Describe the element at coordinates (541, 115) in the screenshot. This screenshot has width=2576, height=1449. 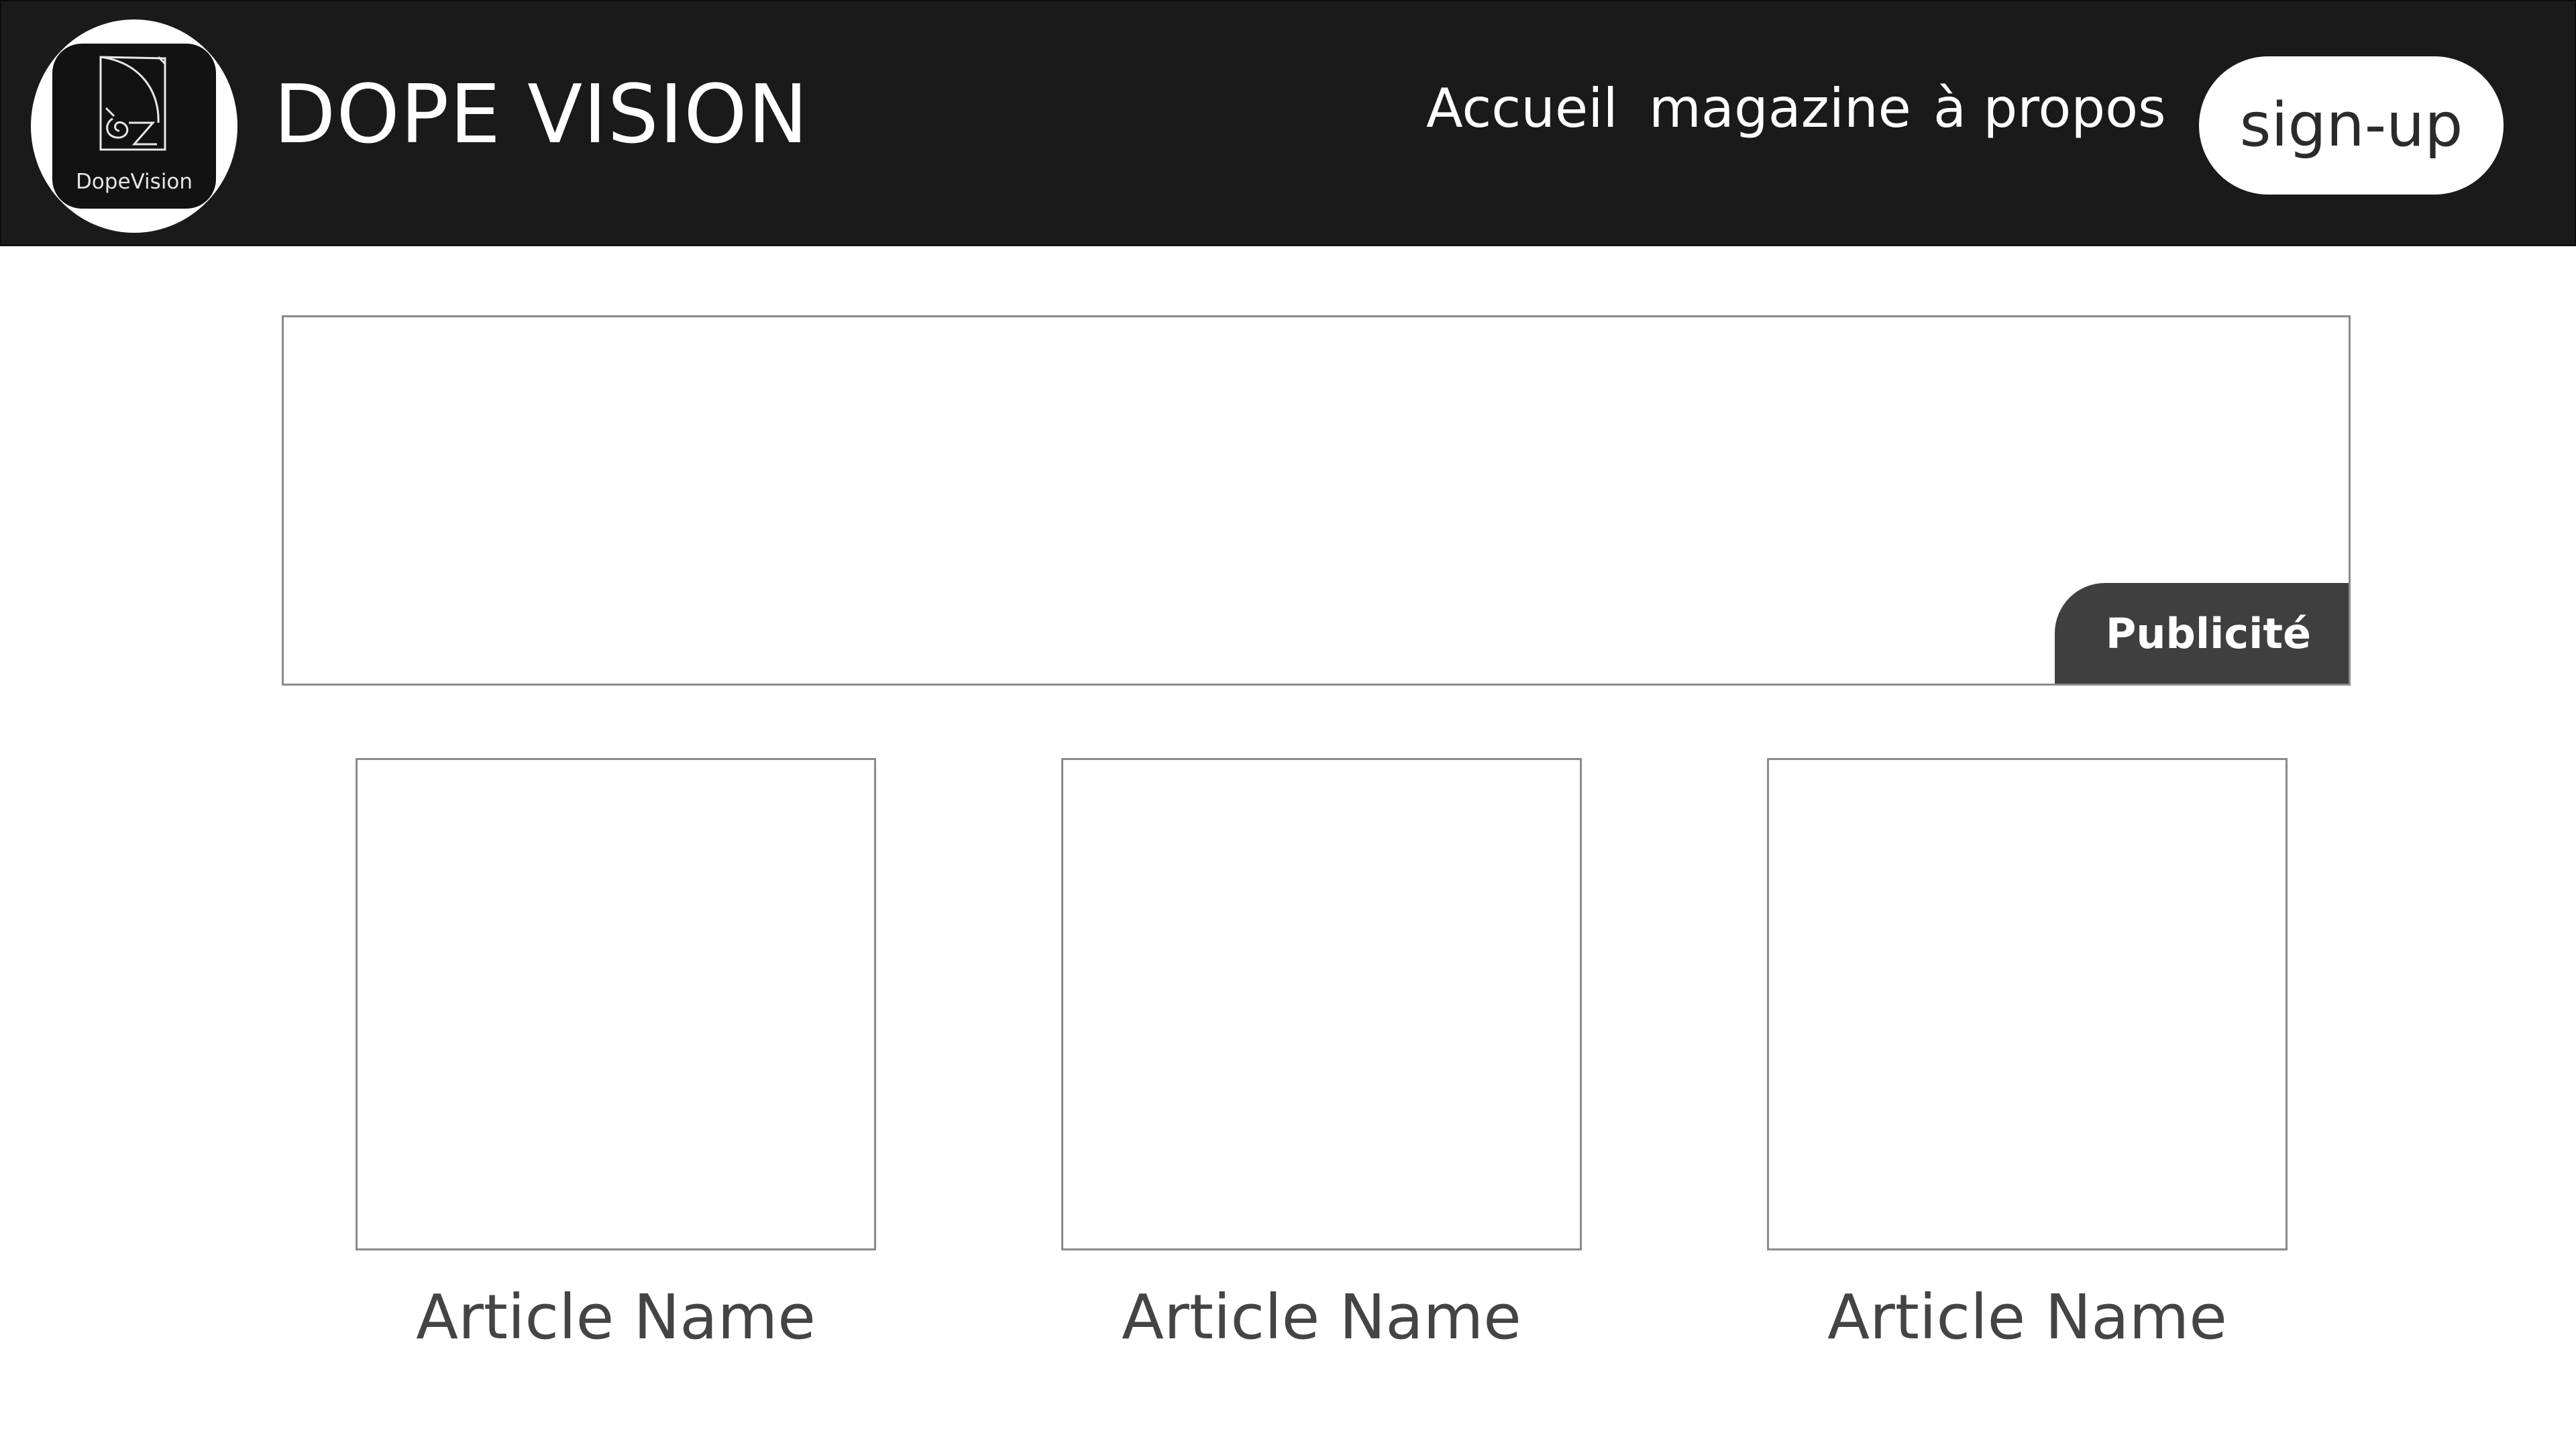
I see `site-title: DOPE VISION` at that location.